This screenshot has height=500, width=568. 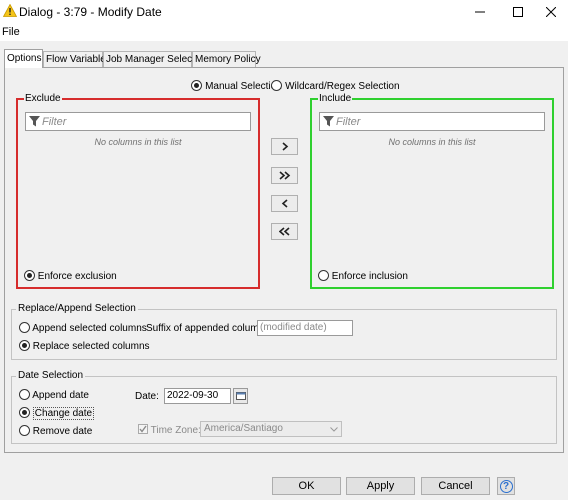 I want to click on maximize-icon, so click(x=518, y=12).